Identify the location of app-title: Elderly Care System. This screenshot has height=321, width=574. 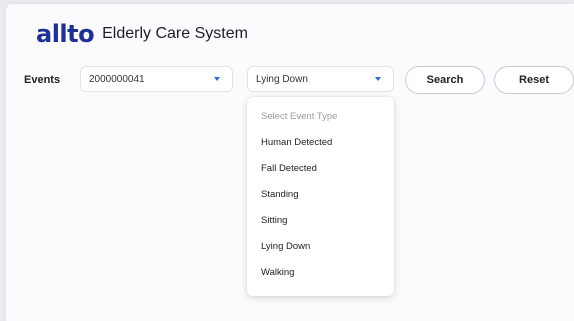
(175, 33).